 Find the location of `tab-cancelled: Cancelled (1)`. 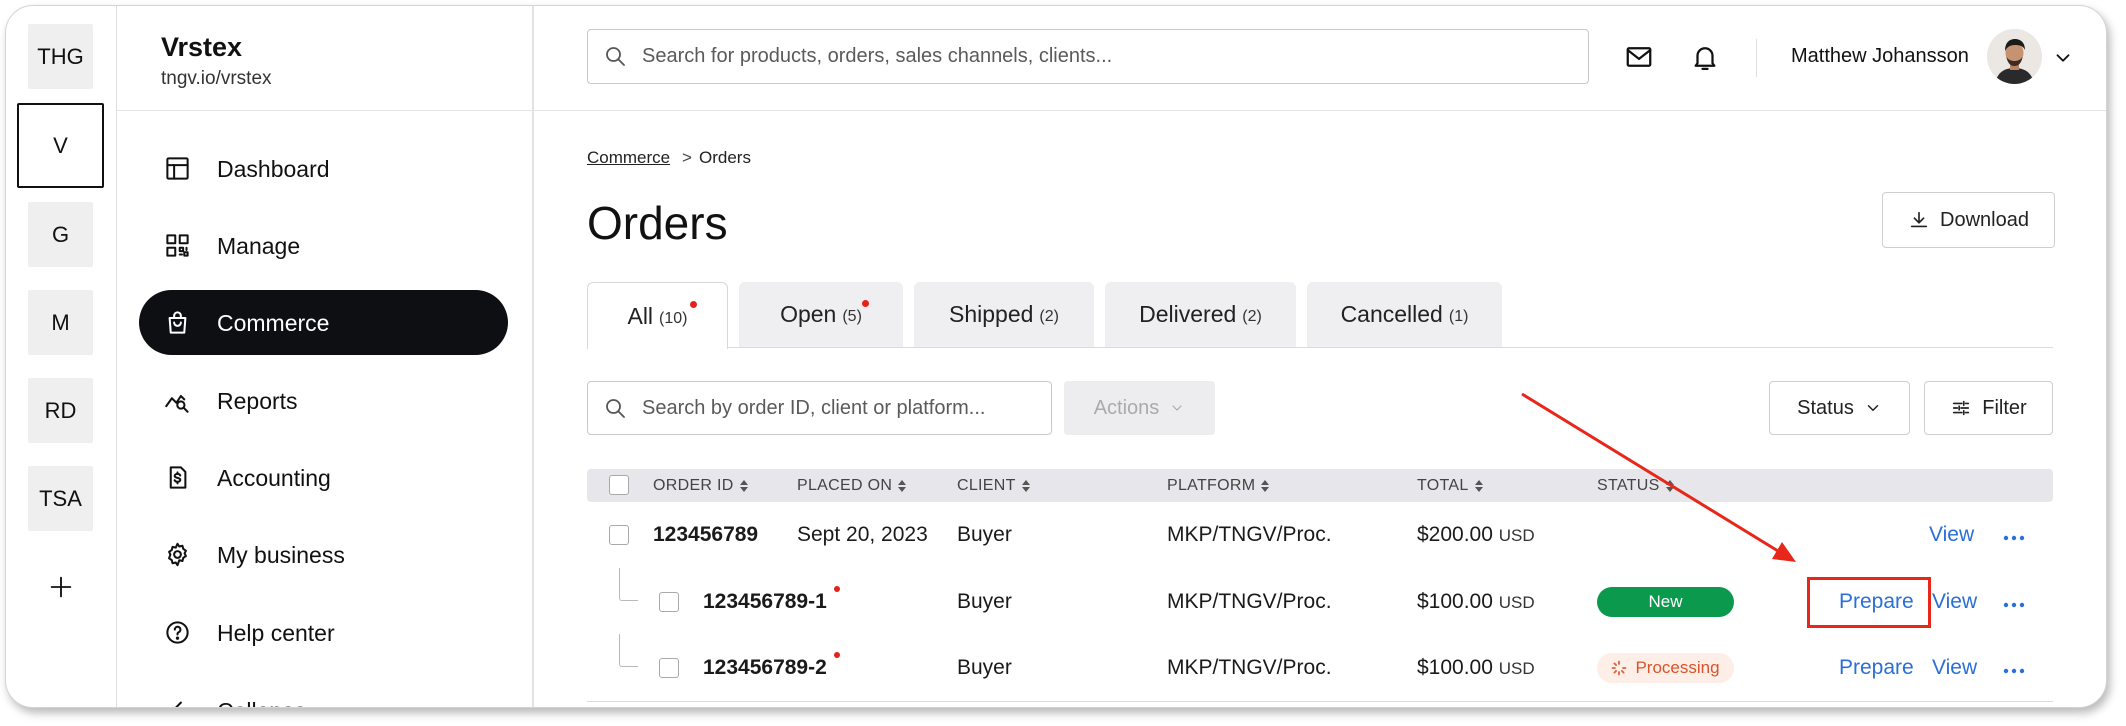

tab-cancelled: Cancelled (1) is located at coordinates (1404, 314).